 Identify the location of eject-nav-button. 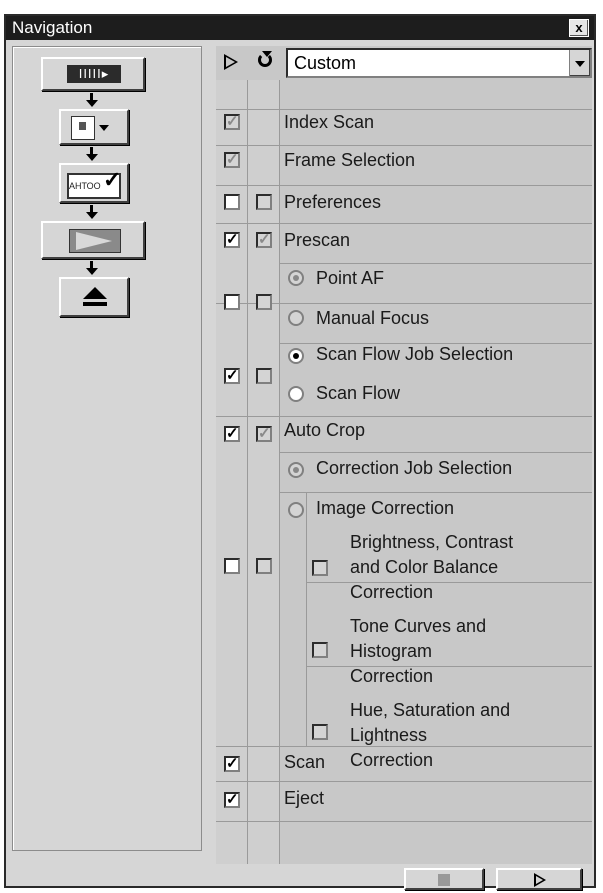
(94, 297).